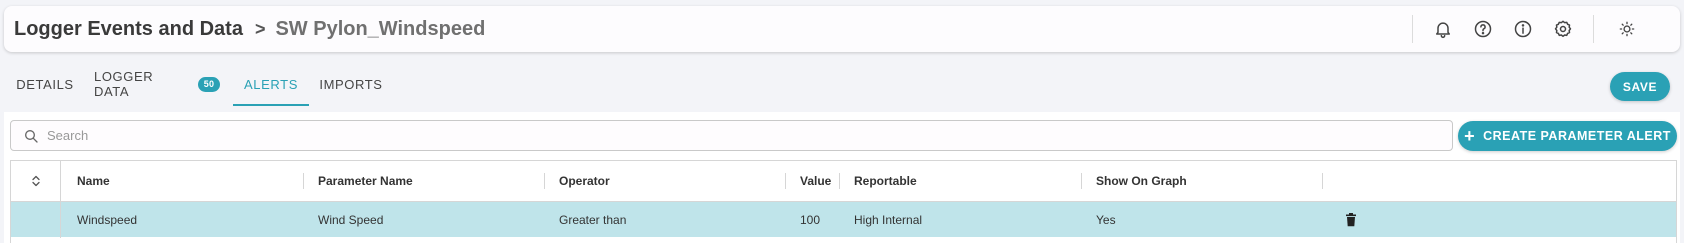  I want to click on tab-alerts: ALERTS, so click(271, 84).